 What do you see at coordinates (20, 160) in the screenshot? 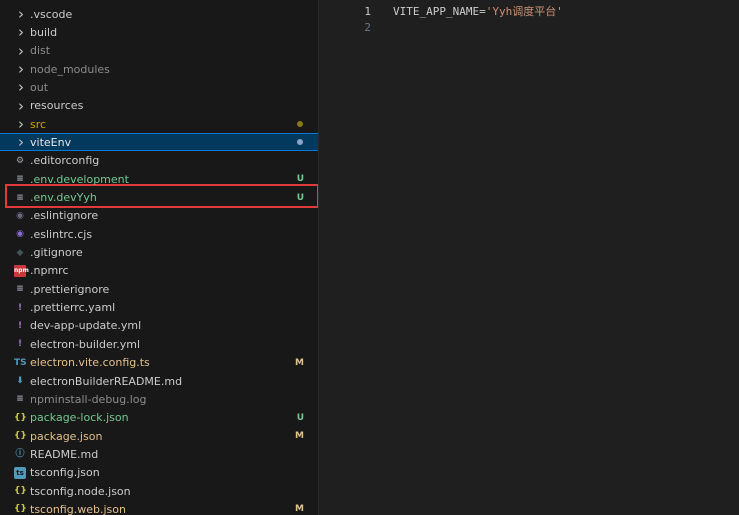
I see `gear-icon: ⚙` at bounding box center [20, 160].